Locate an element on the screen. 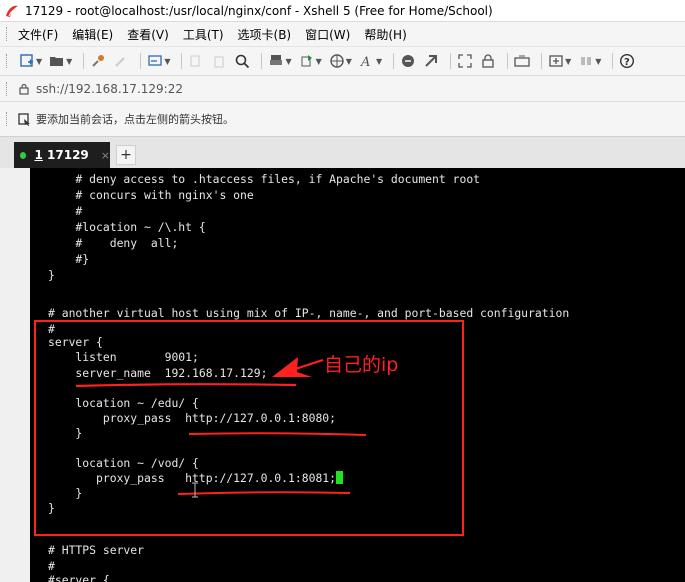  layout-icon is located at coordinates (586, 61).